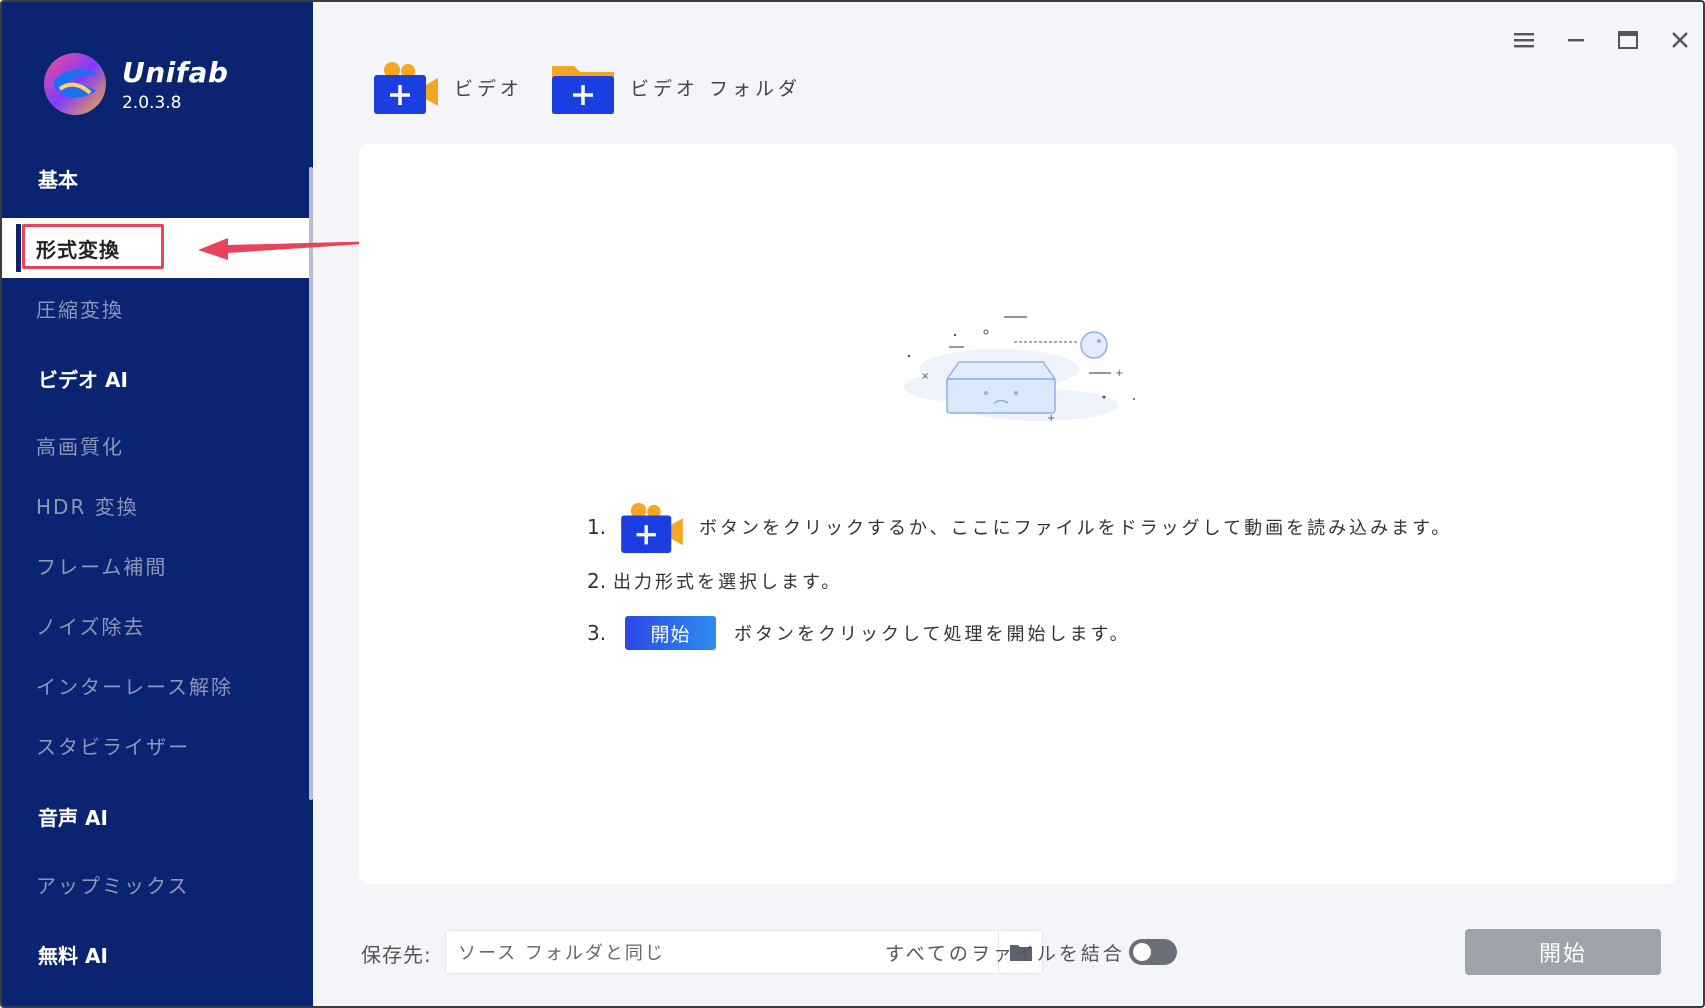 The image size is (1705, 1008). Describe the element at coordinates (1153, 952) in the screenshot. I see `merge-toggle` at that location.